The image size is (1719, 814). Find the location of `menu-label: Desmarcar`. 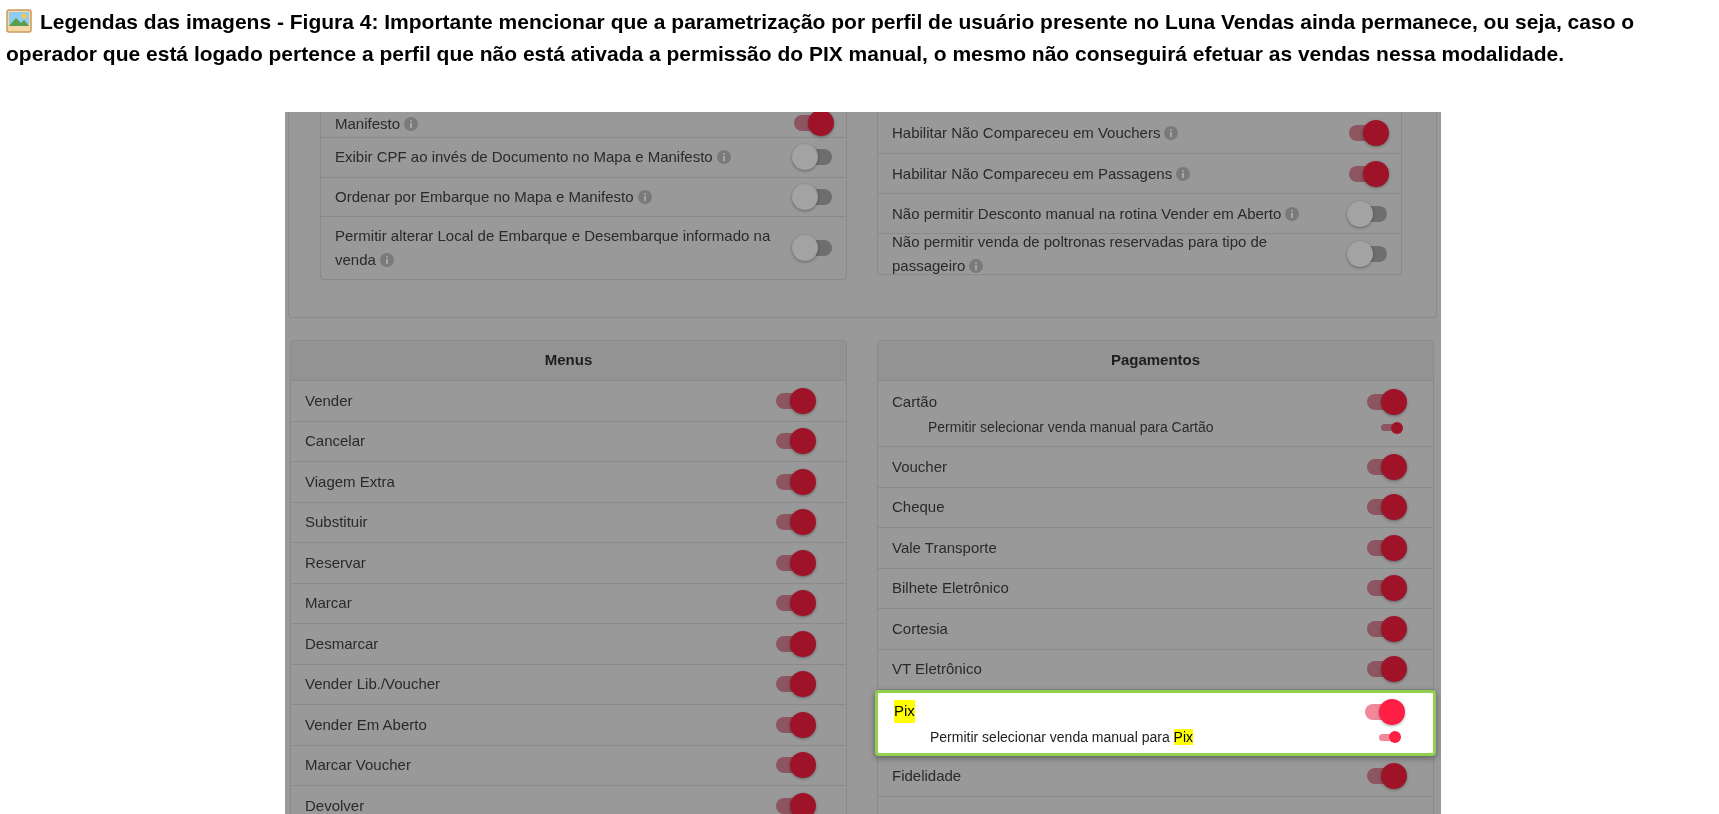

menu-label: Desmarcar is located at coordinates (342, 643).